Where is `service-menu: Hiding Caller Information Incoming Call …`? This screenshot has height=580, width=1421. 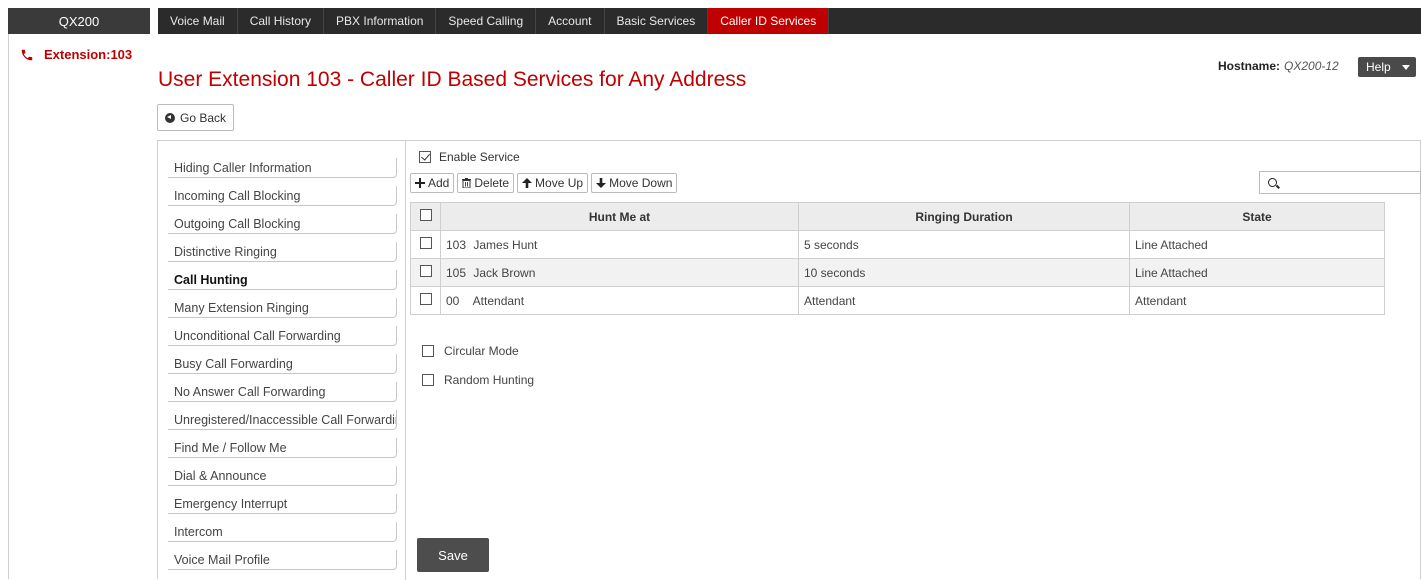 service-menu: Hiding Caller Information Incoming Call … is located at coordinates (282, 360).